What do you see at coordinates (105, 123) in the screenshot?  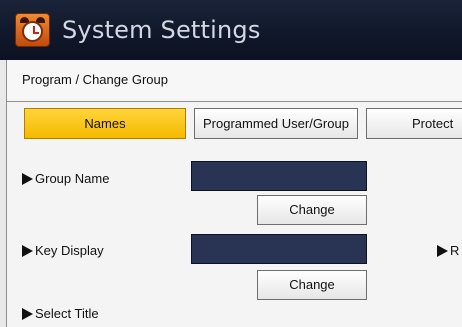 I see `tab-names: Names` at bounding box center [105, 123].